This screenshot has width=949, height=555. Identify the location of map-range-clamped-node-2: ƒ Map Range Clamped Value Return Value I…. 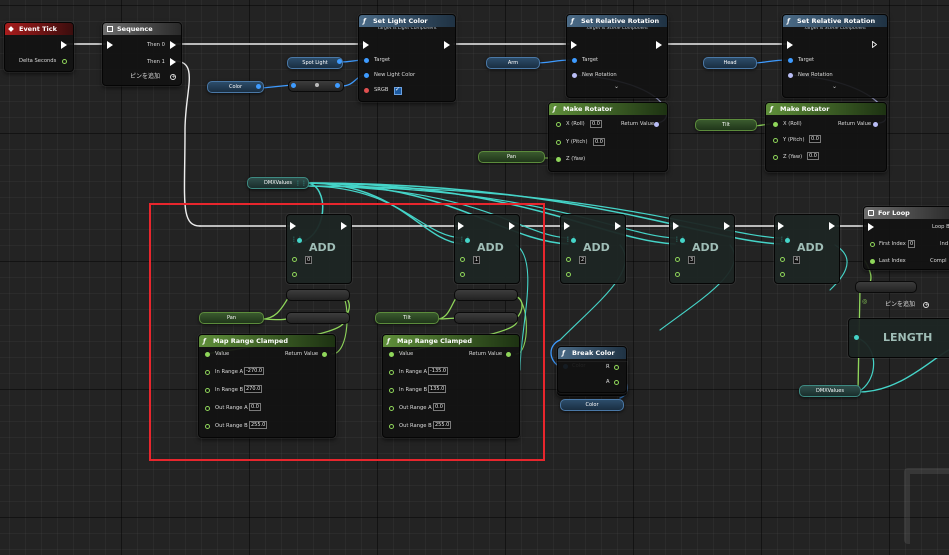
(451, 386).